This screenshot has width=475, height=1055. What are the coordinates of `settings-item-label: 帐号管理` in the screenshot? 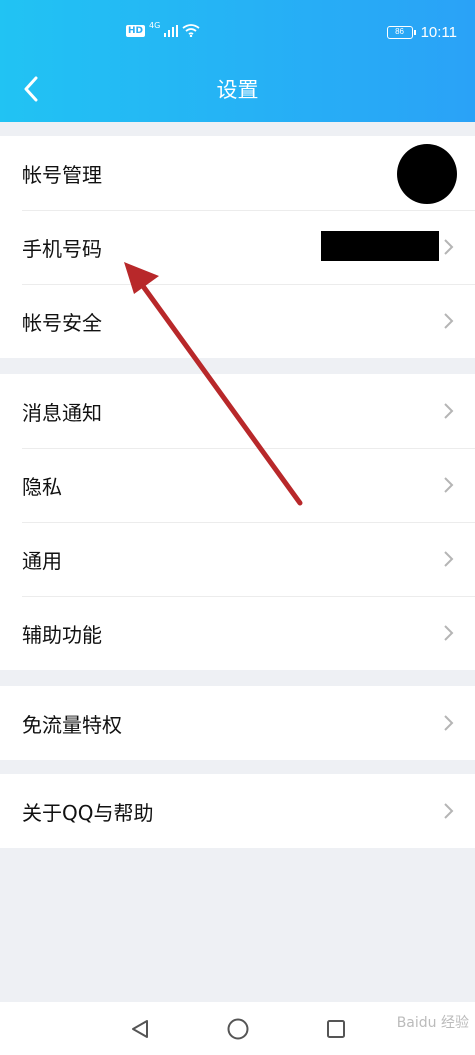 It's located at (62, 174).